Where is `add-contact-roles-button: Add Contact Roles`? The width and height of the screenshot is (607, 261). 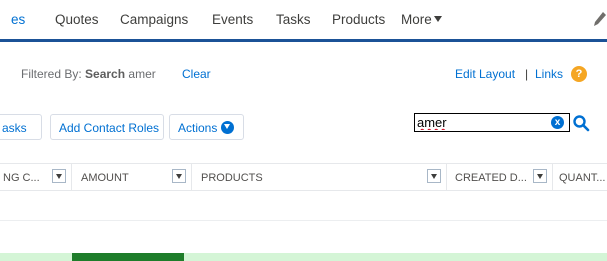
add-contact-roles-button: Add Contact Roles is located at coordinates (107, 127).